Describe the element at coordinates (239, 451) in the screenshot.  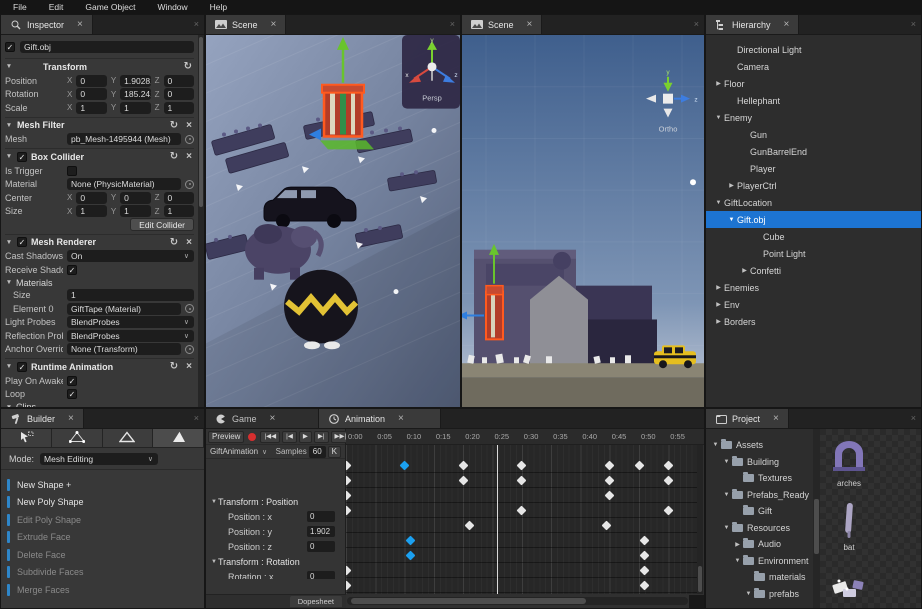
I see `clip-dropdown: GiftAnimation ∨` at that location.